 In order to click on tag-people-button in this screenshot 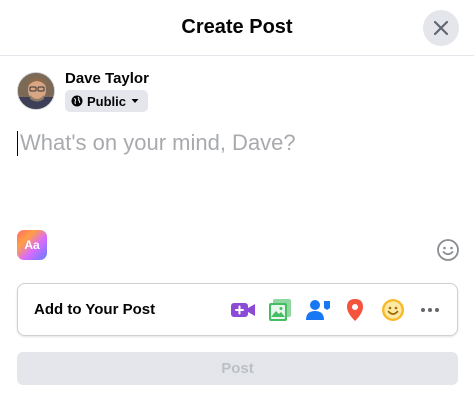, I will do `click(318, 310)`.